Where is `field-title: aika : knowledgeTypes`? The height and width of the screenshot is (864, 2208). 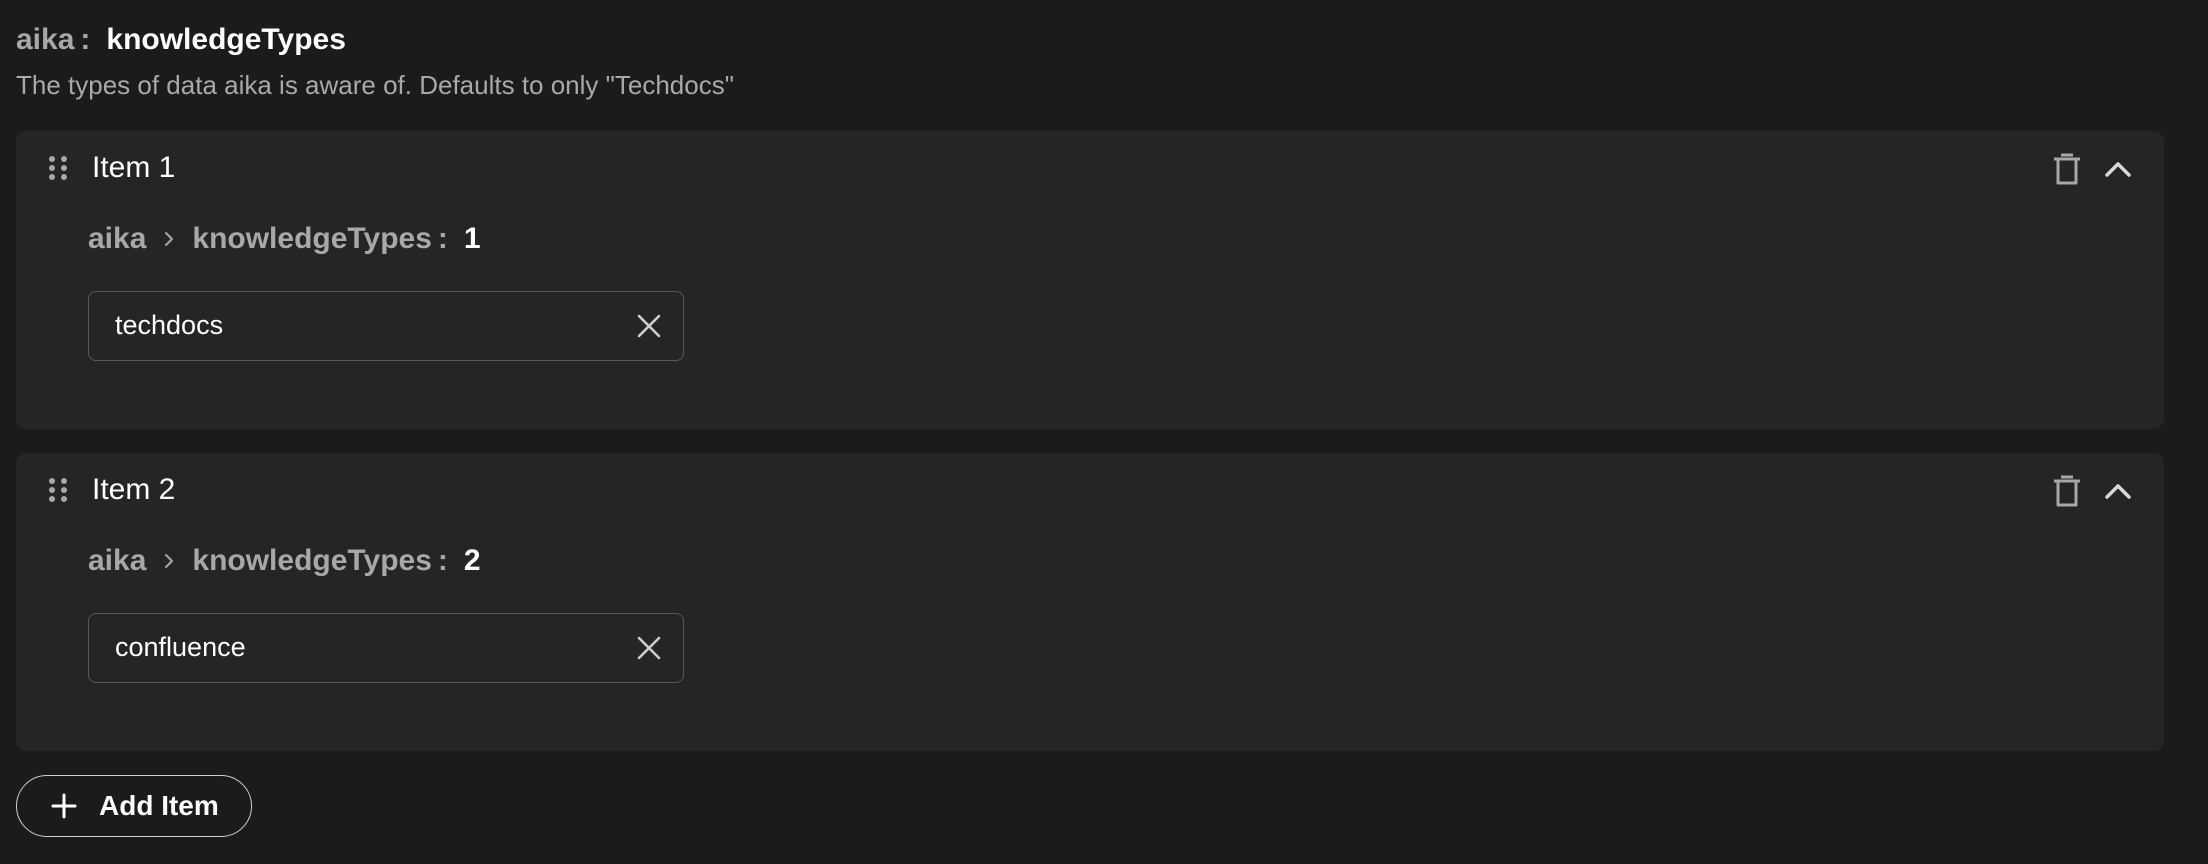
field-title: aika : knowledgeTypes is located at coordinates (181, 40).